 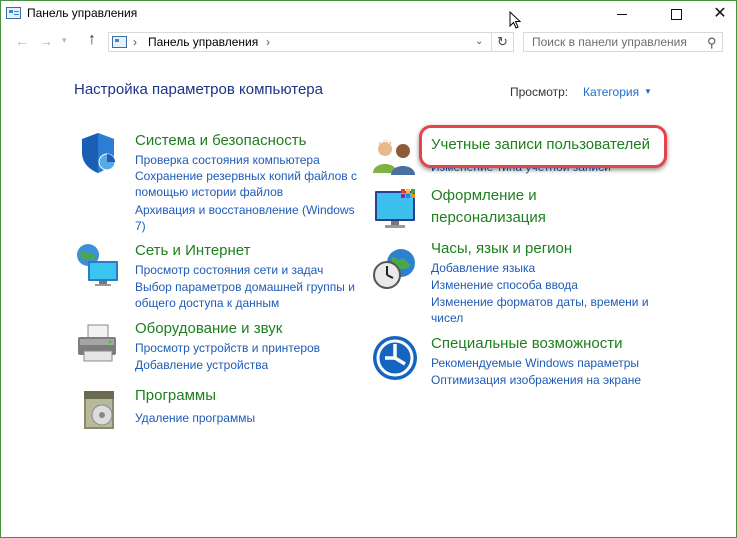 What do you see at coordinates (395, 209) in the screenshot?
I see `appearance-icon` at bounding box center [395, 209].